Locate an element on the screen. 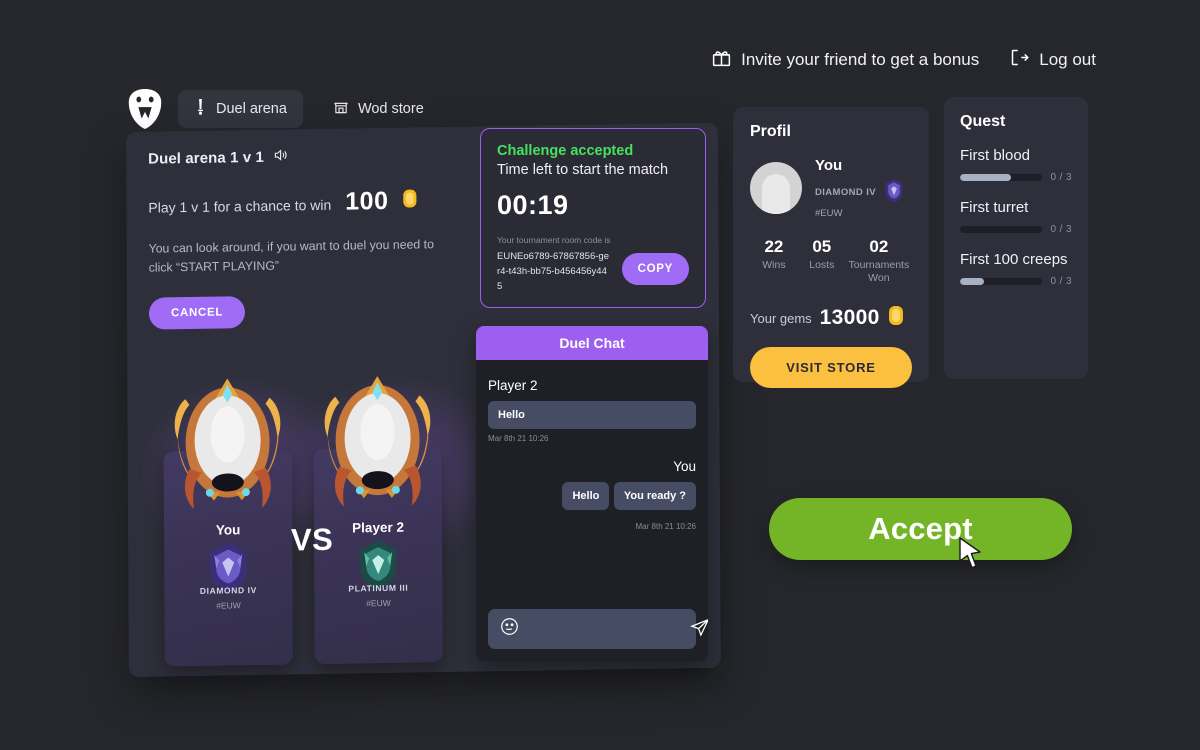 This screenshot has height=750, width=1200. duel-reward-amount: 100 is located at coordinates (367, 201).